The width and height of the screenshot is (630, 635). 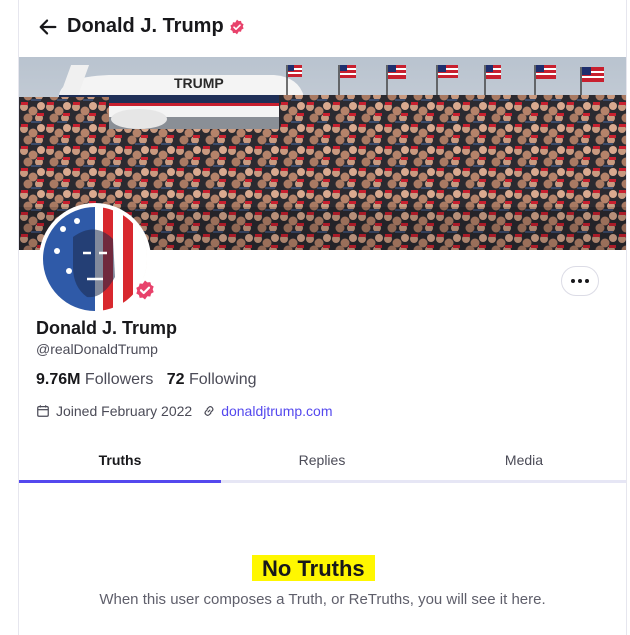 I want to click on profile-display-name: Donald J. Trump, so click(x=107, y=328).